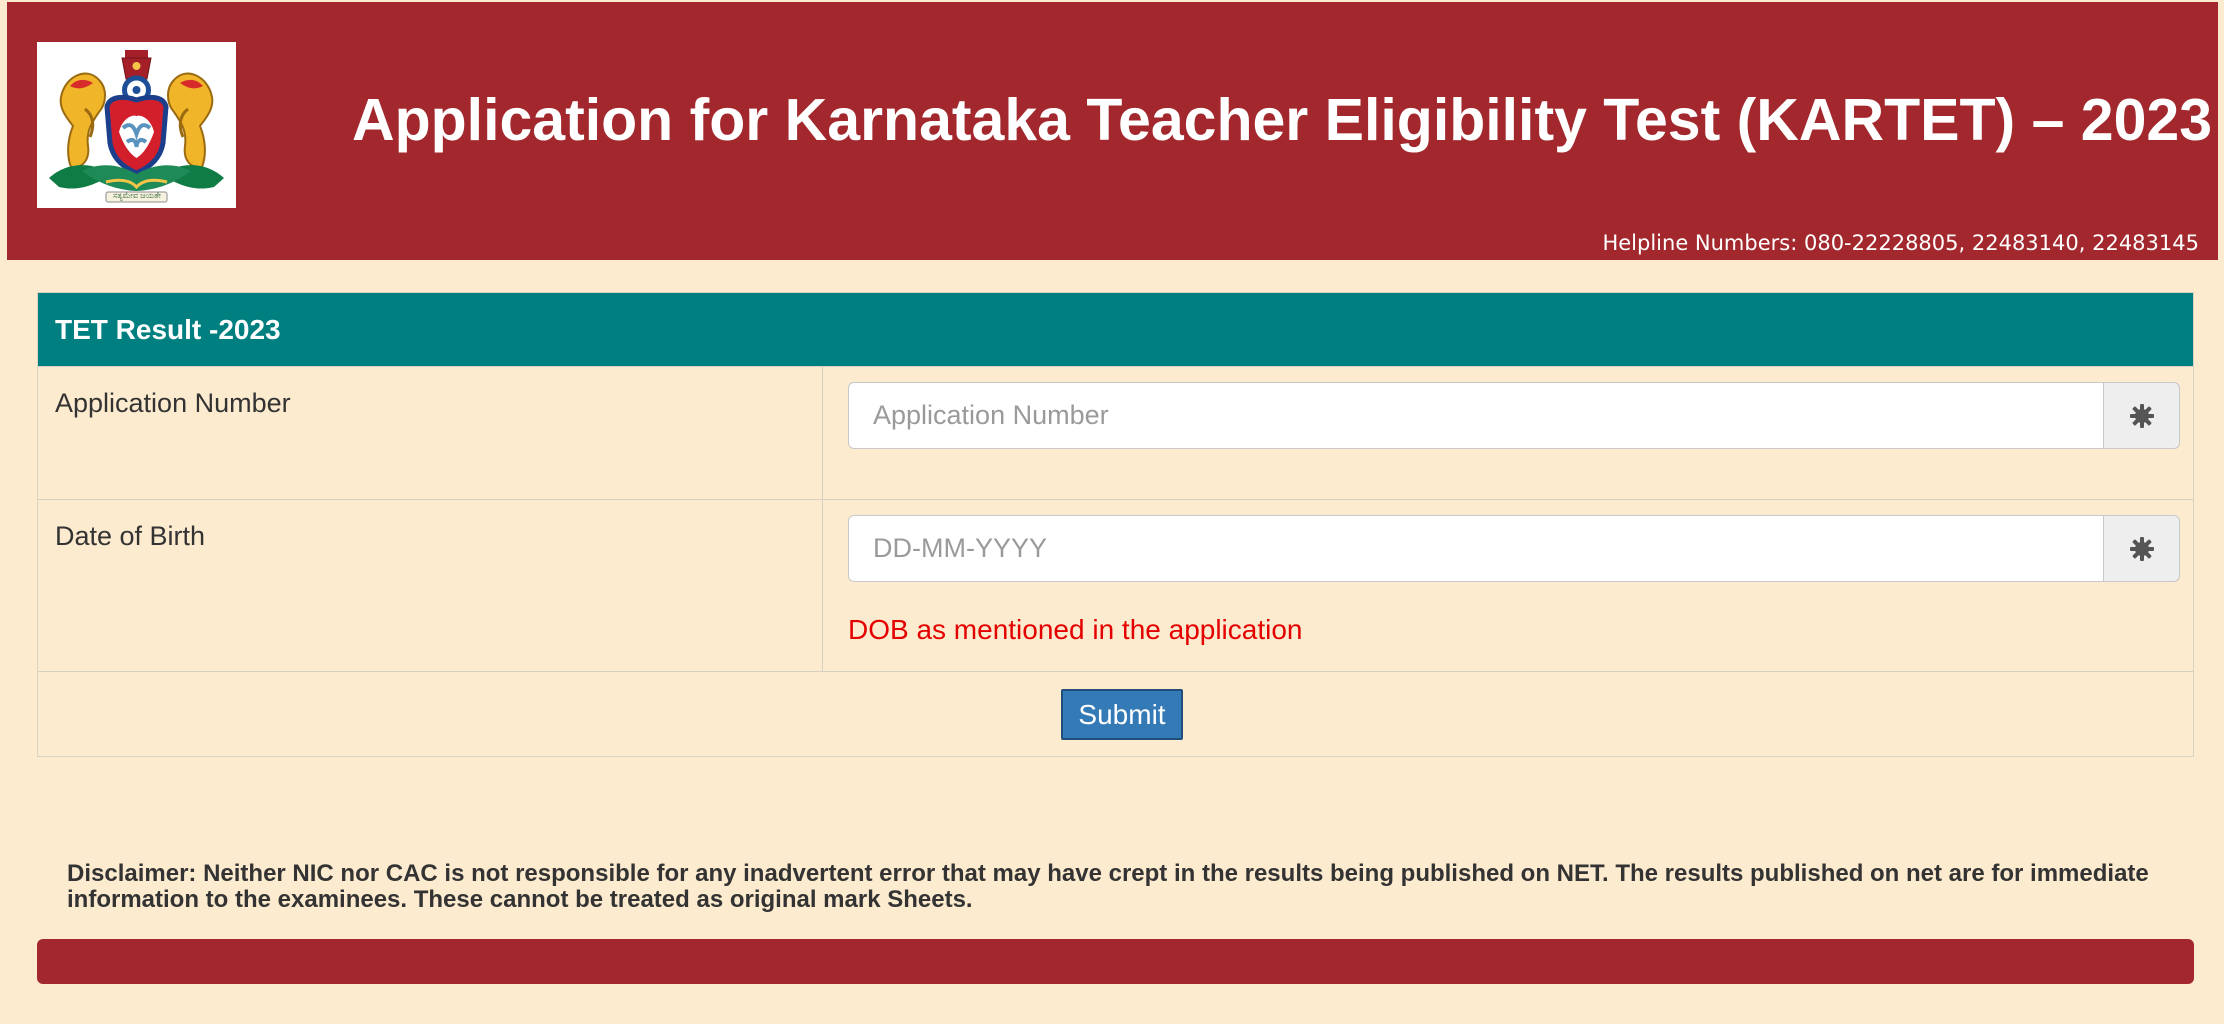  What do you see at coordinates (130, 536) in the screenshot?
I see `date-of-birth-label: Date of Birth` at bounding box center [130, 536].